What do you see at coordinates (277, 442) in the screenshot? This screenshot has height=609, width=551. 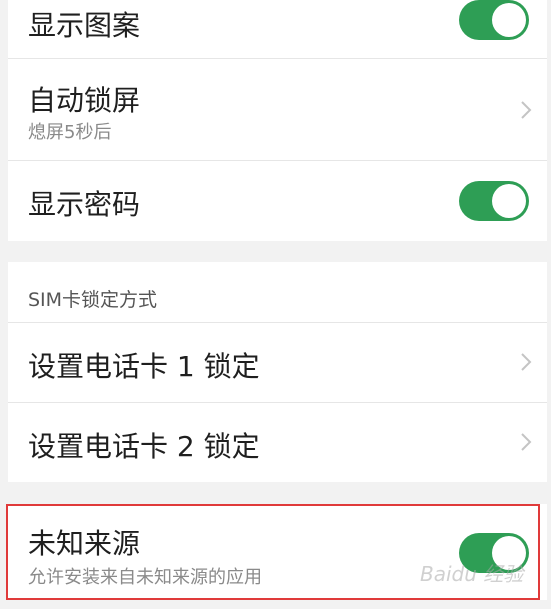 I see `setting-row-sim2-lock: 设置电话卡 2 锁定` at bounding box center [277, 442].